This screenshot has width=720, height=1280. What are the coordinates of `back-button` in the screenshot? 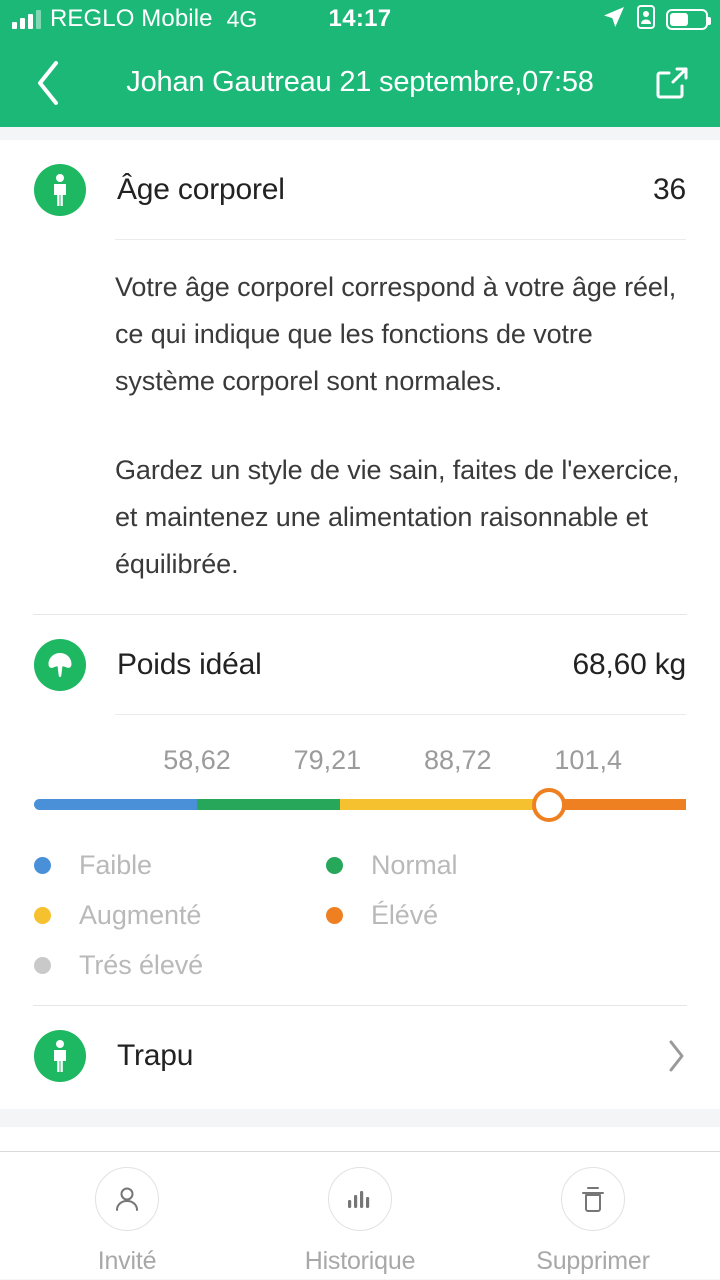 It's located at (48, 82).